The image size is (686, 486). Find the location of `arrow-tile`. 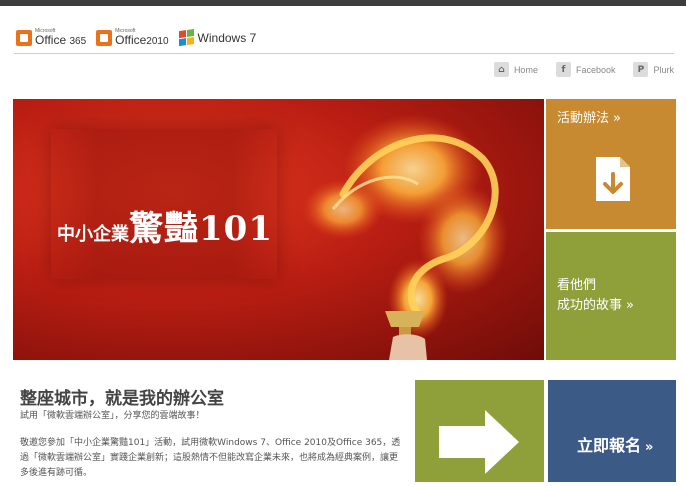

arrow-tile is located at coordinates (479, 431).